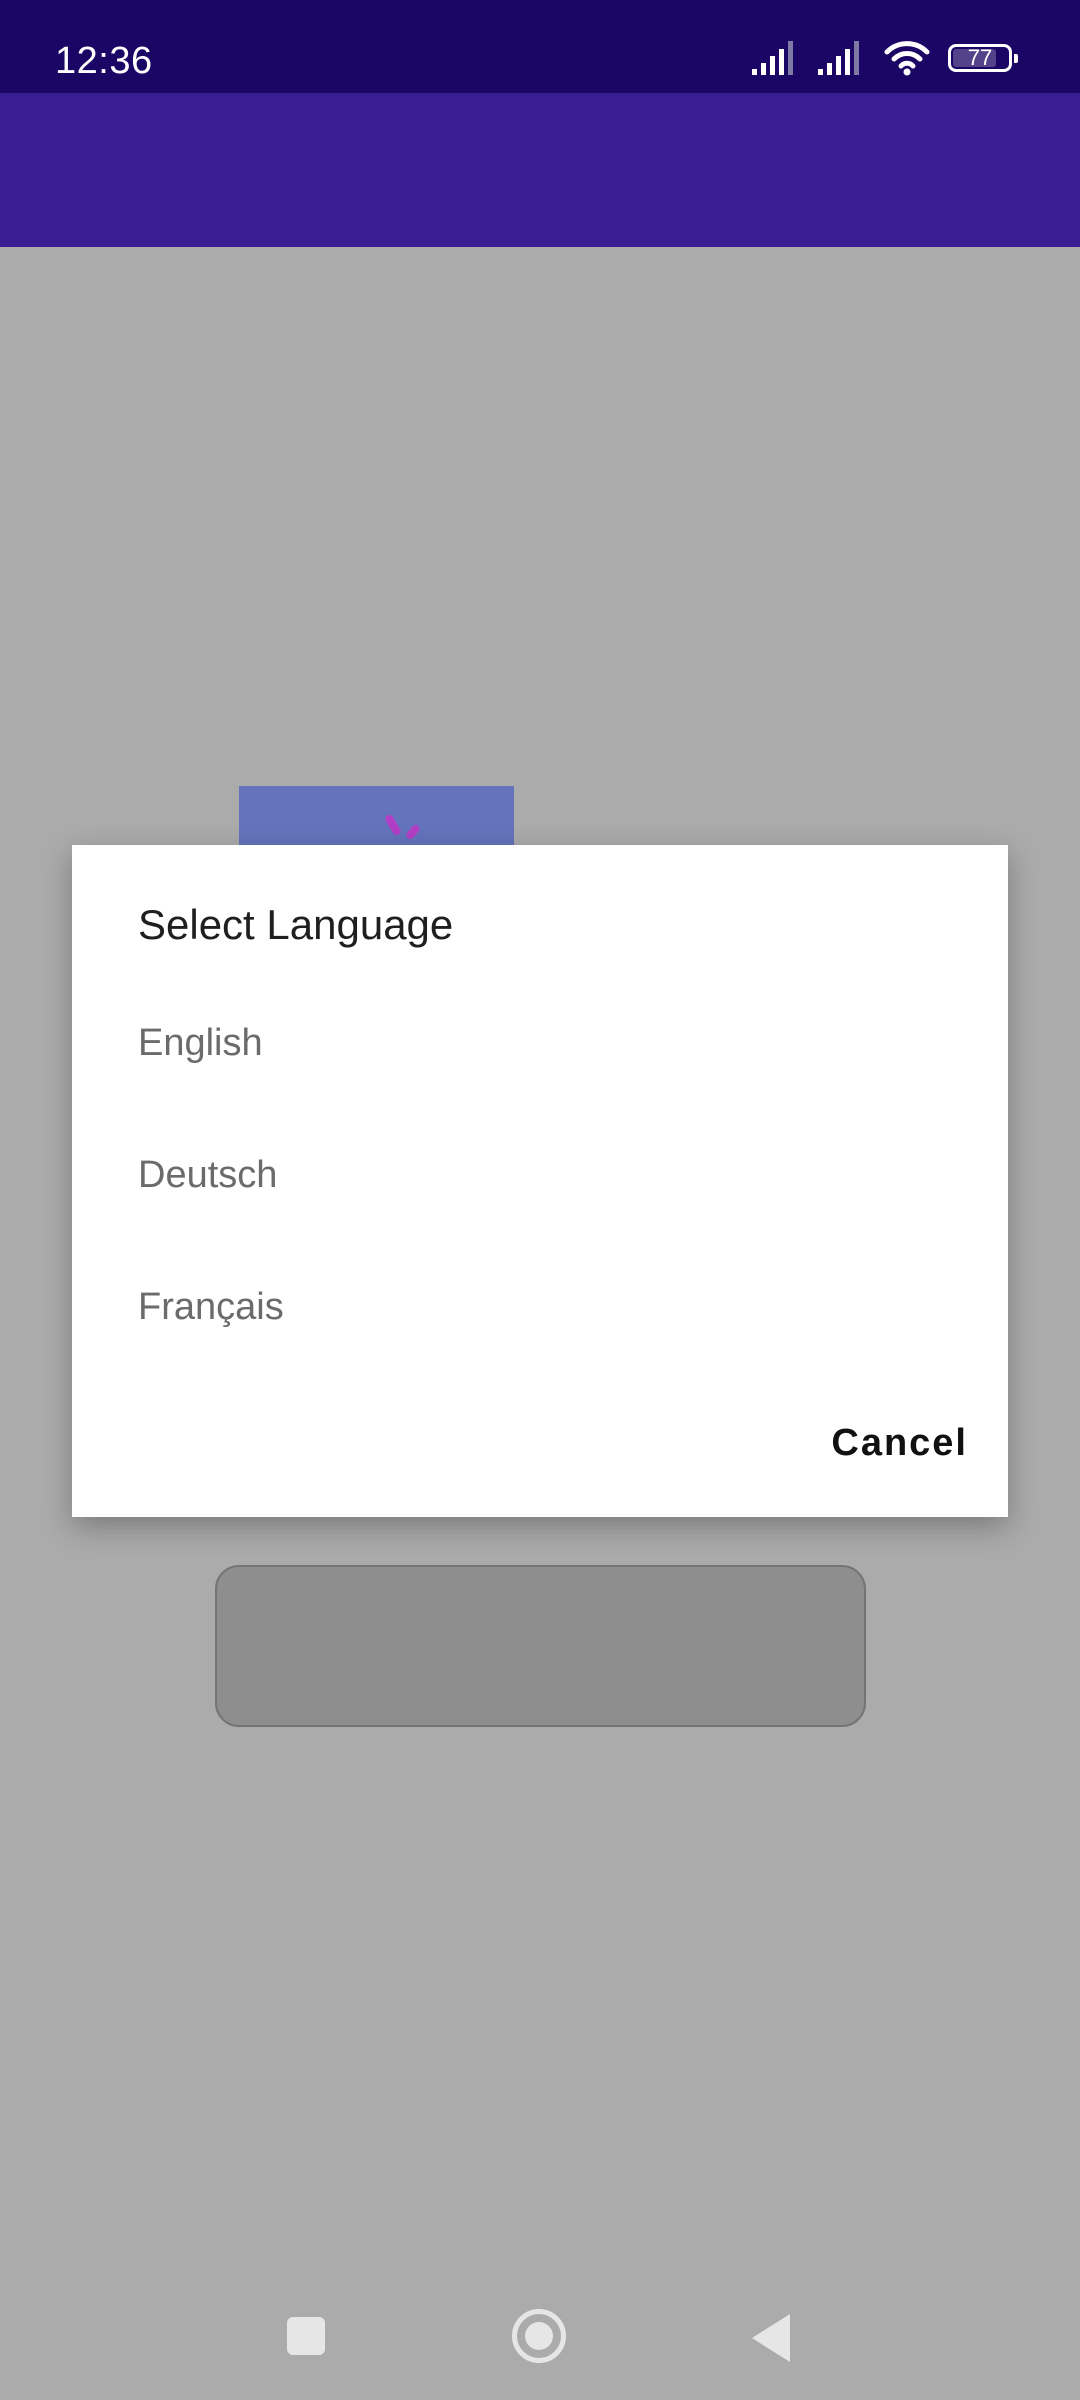 This screenshot has height=2400, width=1080. I want to click on home-icon, so click(539, 2336).